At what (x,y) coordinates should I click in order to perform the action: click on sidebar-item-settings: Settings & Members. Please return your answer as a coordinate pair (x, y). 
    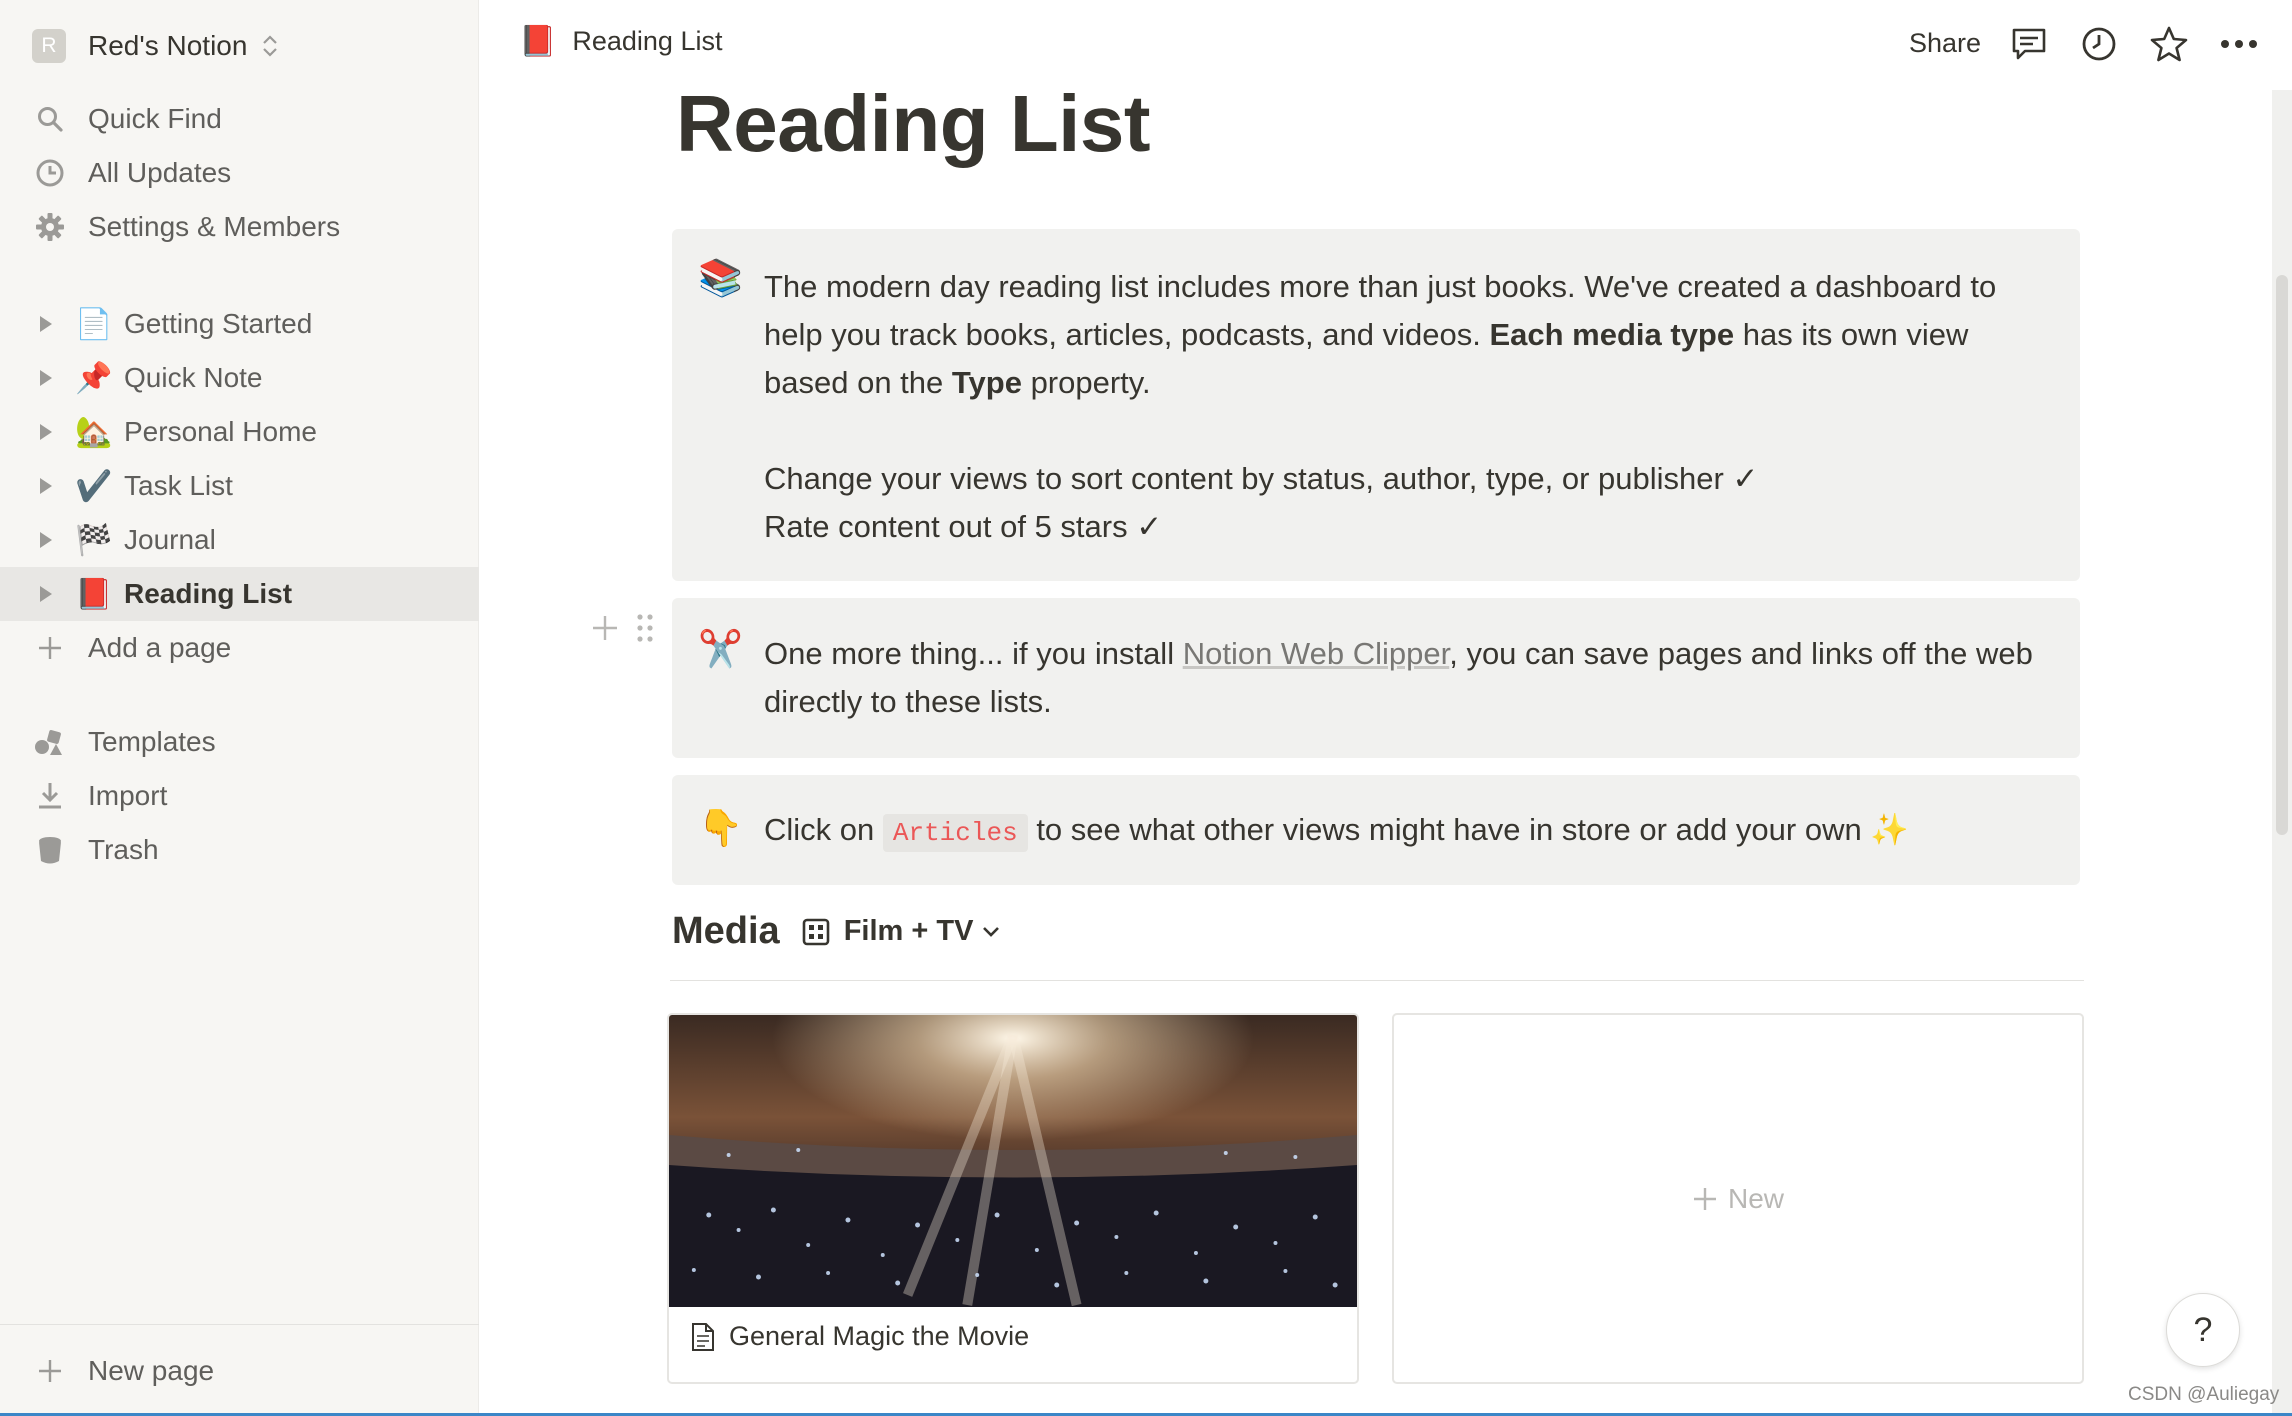
    Looking at the image, I should click on (239, 227).